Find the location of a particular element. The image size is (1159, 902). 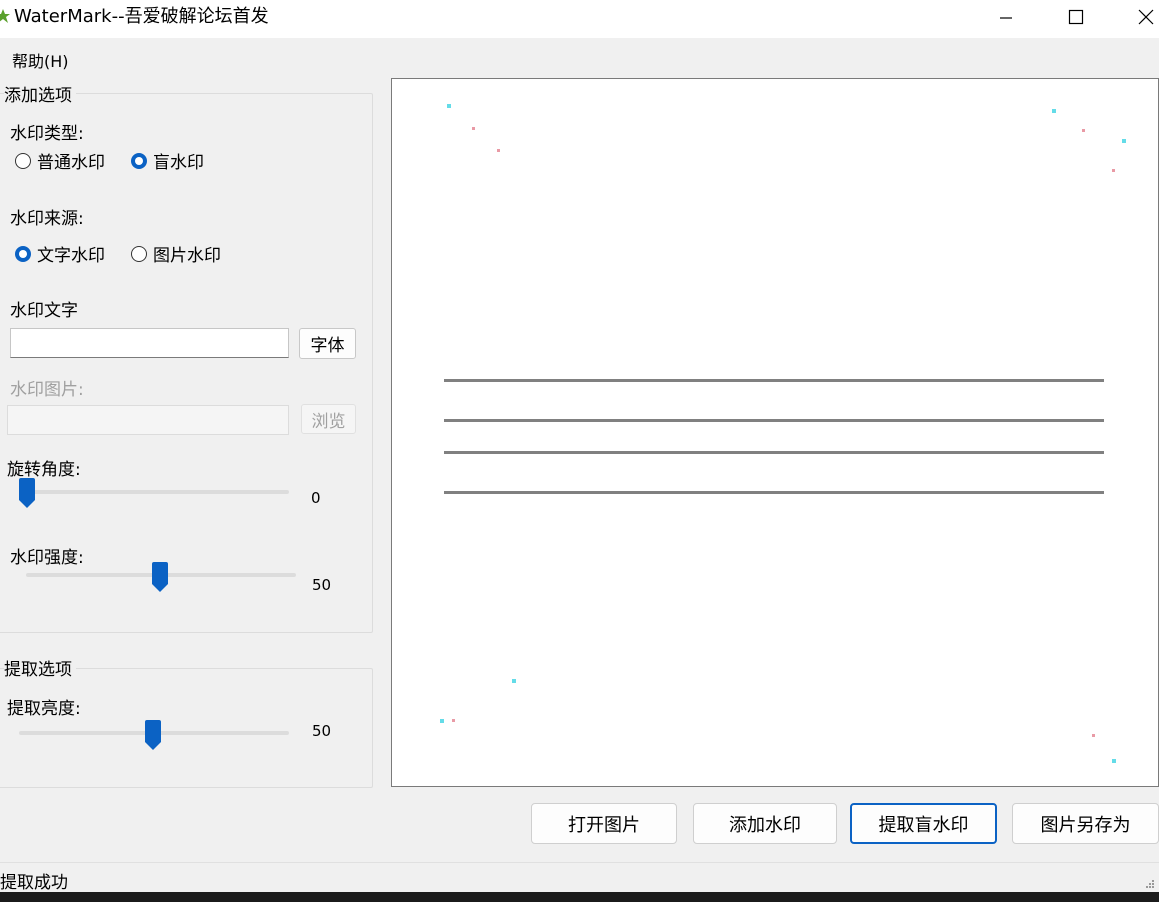

minimize-icon is located at coordinates (1006, 18).